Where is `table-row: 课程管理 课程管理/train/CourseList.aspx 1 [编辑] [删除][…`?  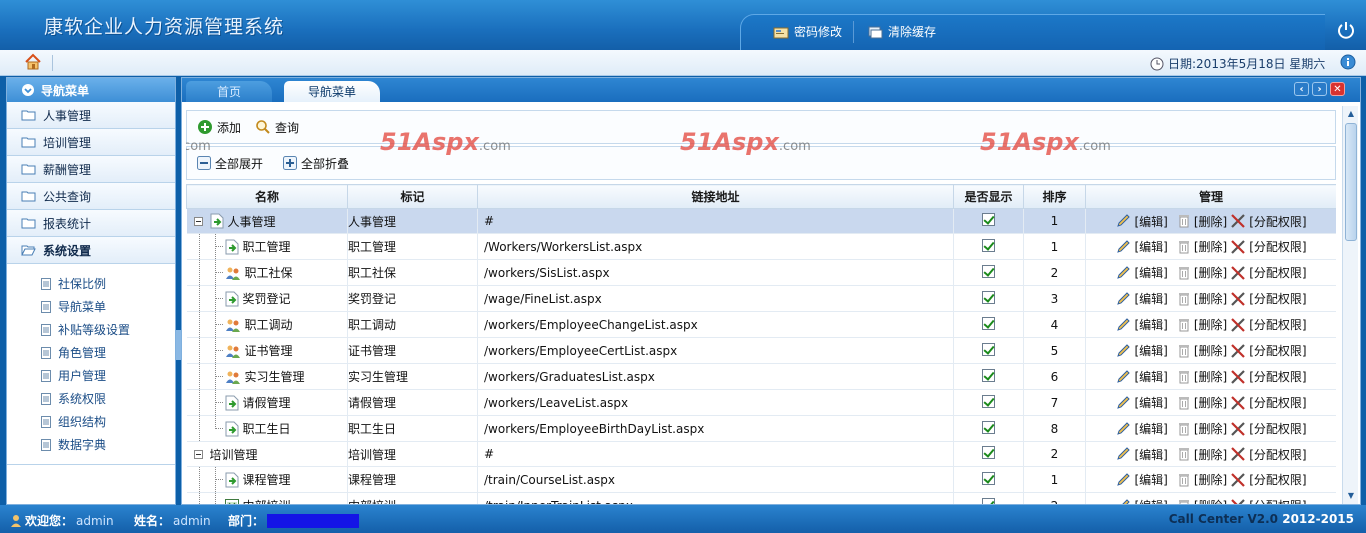
table-row: 课程管理 课程管理/train/CourseList.aspx 1 [编辑] [删除][… is located at coordinates (761, 479).